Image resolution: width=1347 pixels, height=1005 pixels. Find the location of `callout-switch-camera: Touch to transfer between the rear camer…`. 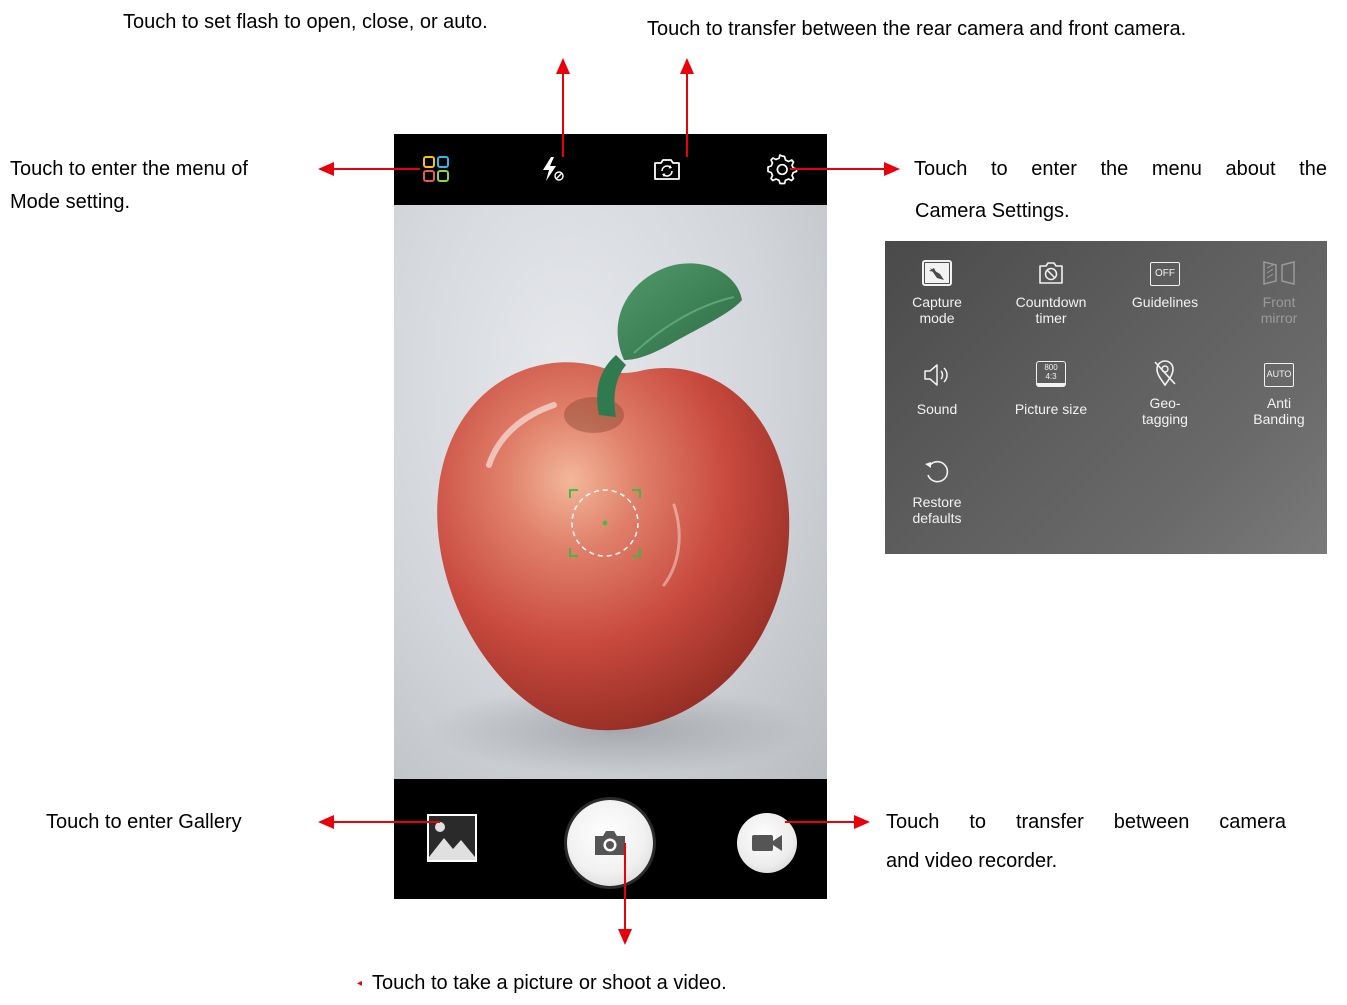

callout-switch-camera: Touch to transfer between the rear camer… is located at coordinates (917, 29).